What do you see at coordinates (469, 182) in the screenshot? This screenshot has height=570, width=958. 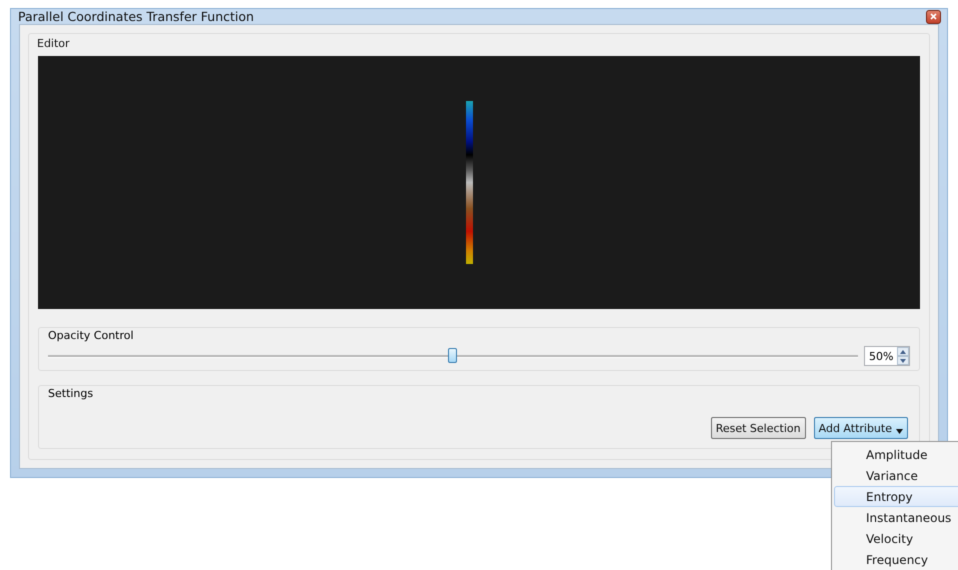 I see `color-gradient-bar` at bounding box center [469, 182].